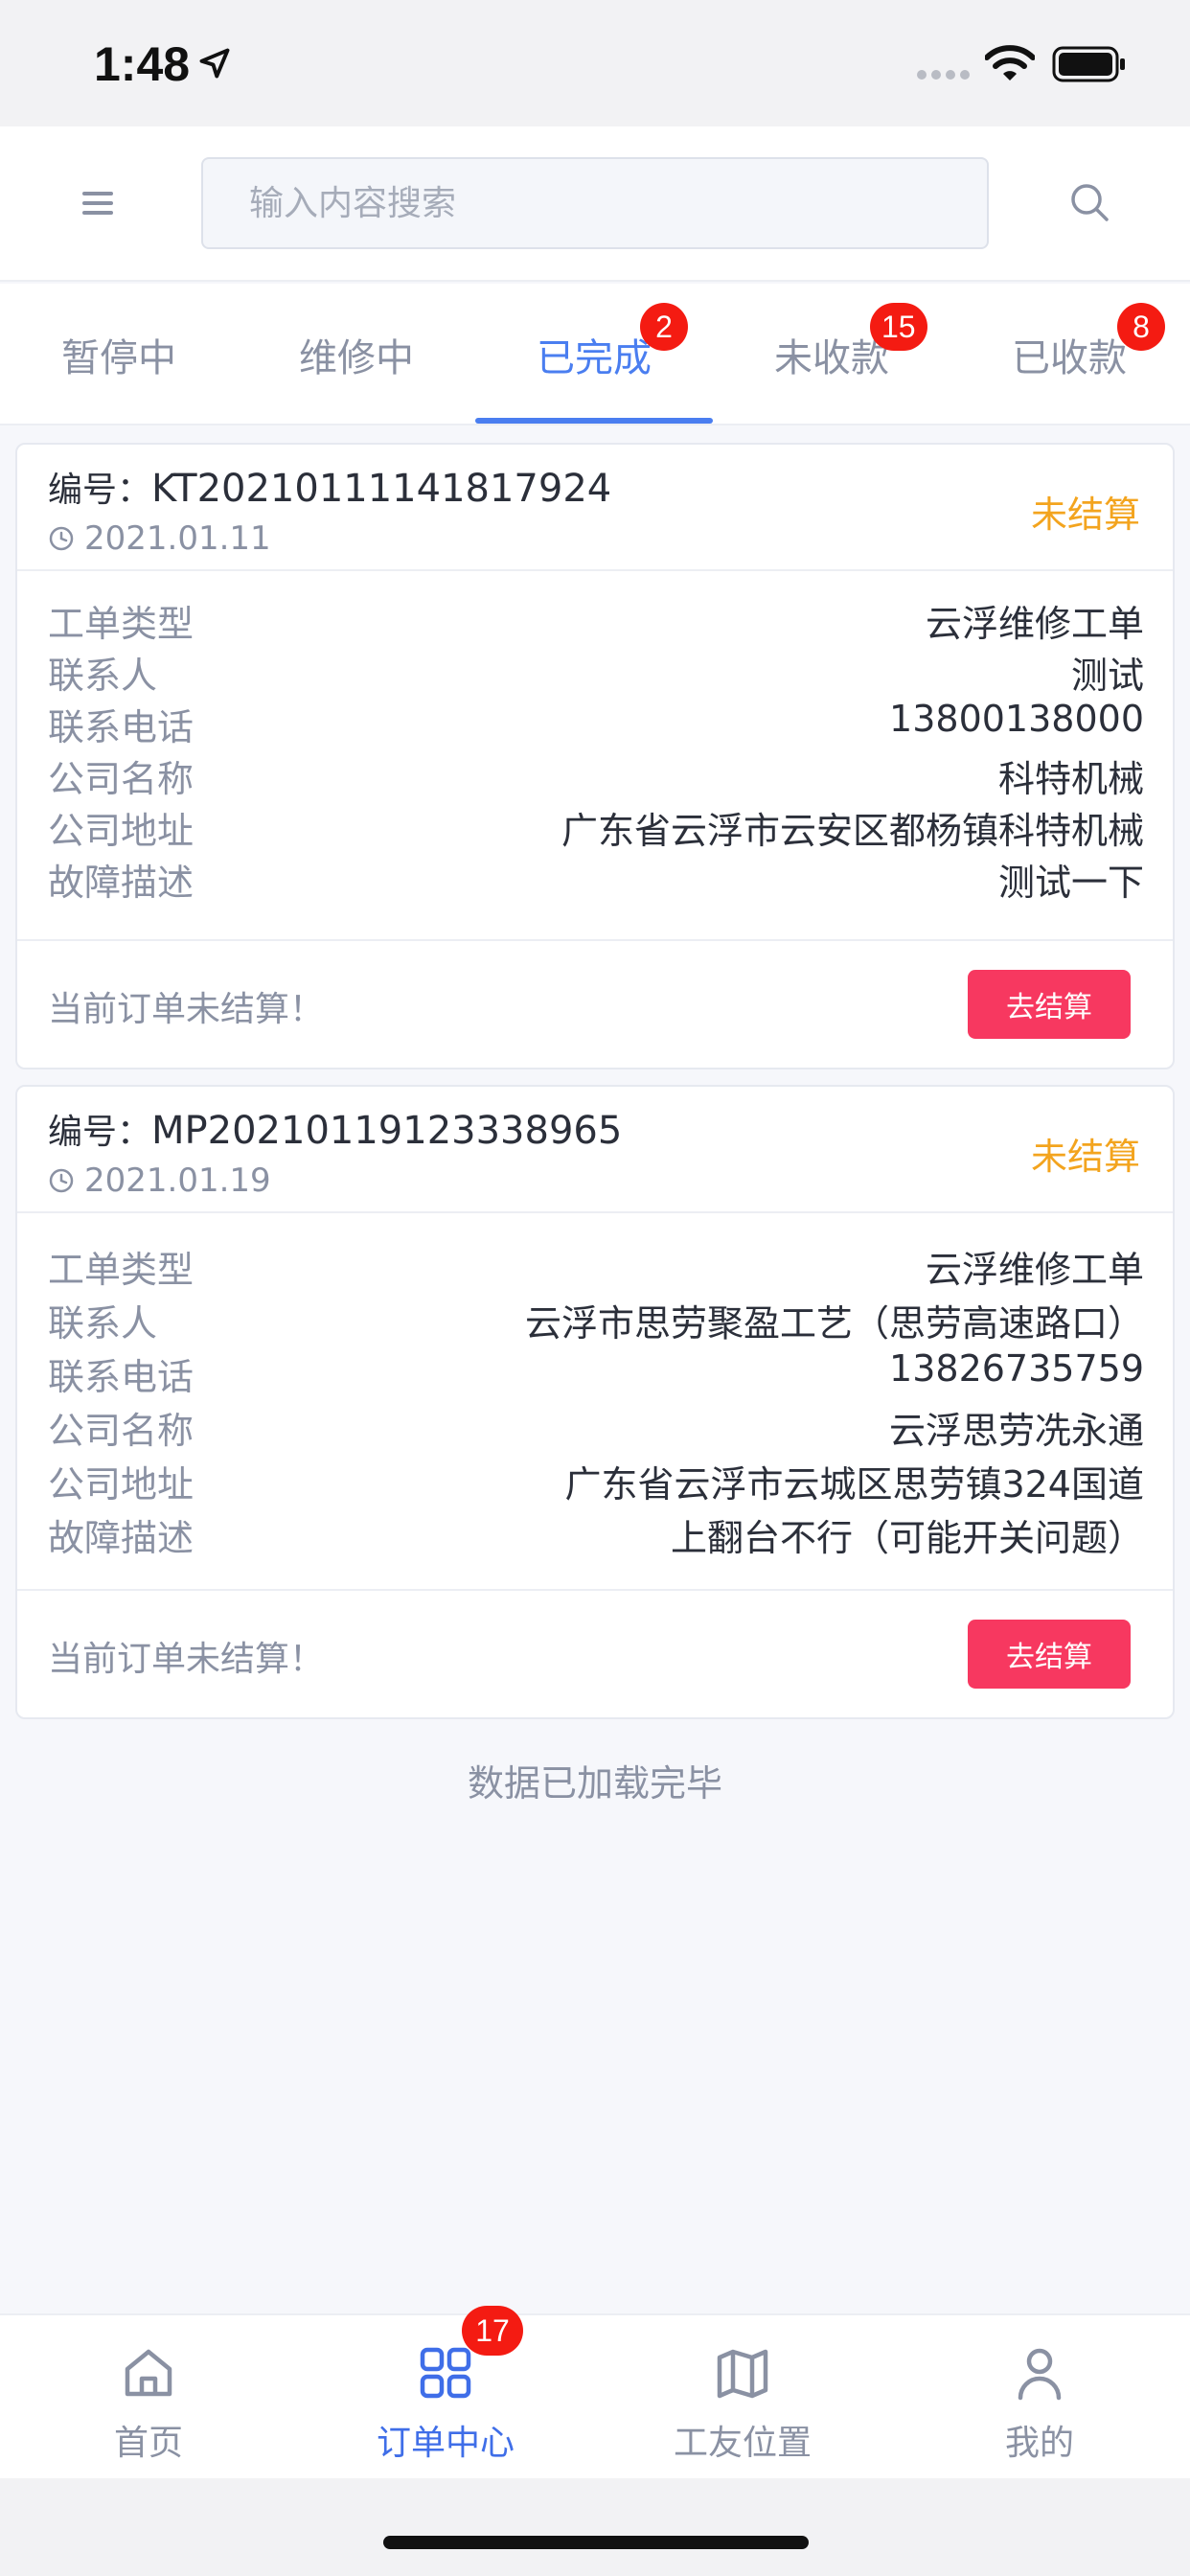  I want to click on order-number-value: MP20210119123338965, so click(387, 1131).